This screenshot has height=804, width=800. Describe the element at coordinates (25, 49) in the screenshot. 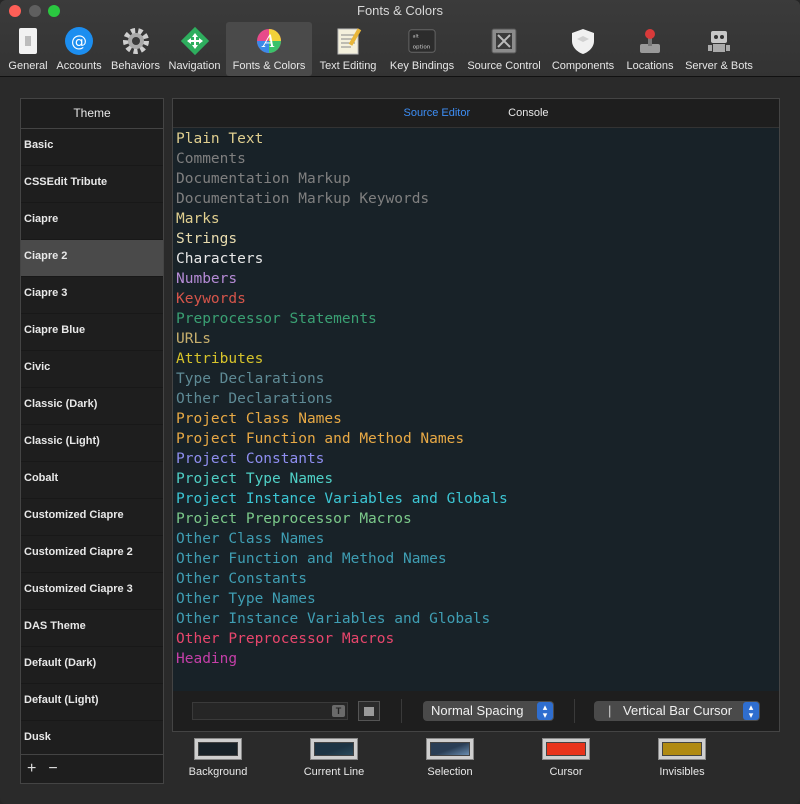

I see `tab-general: General` at that location.